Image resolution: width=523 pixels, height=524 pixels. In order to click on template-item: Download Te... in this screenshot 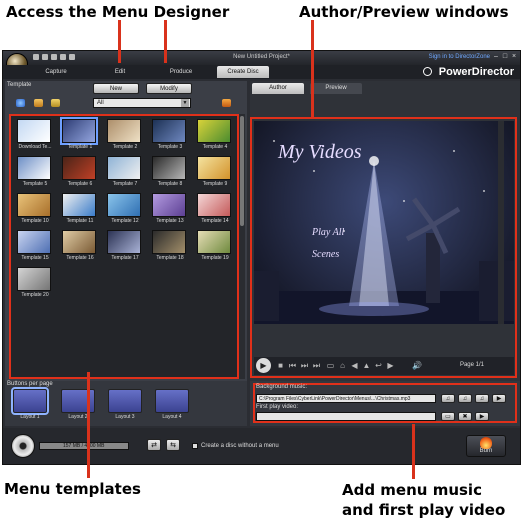, I will do `click(35, 135)`.